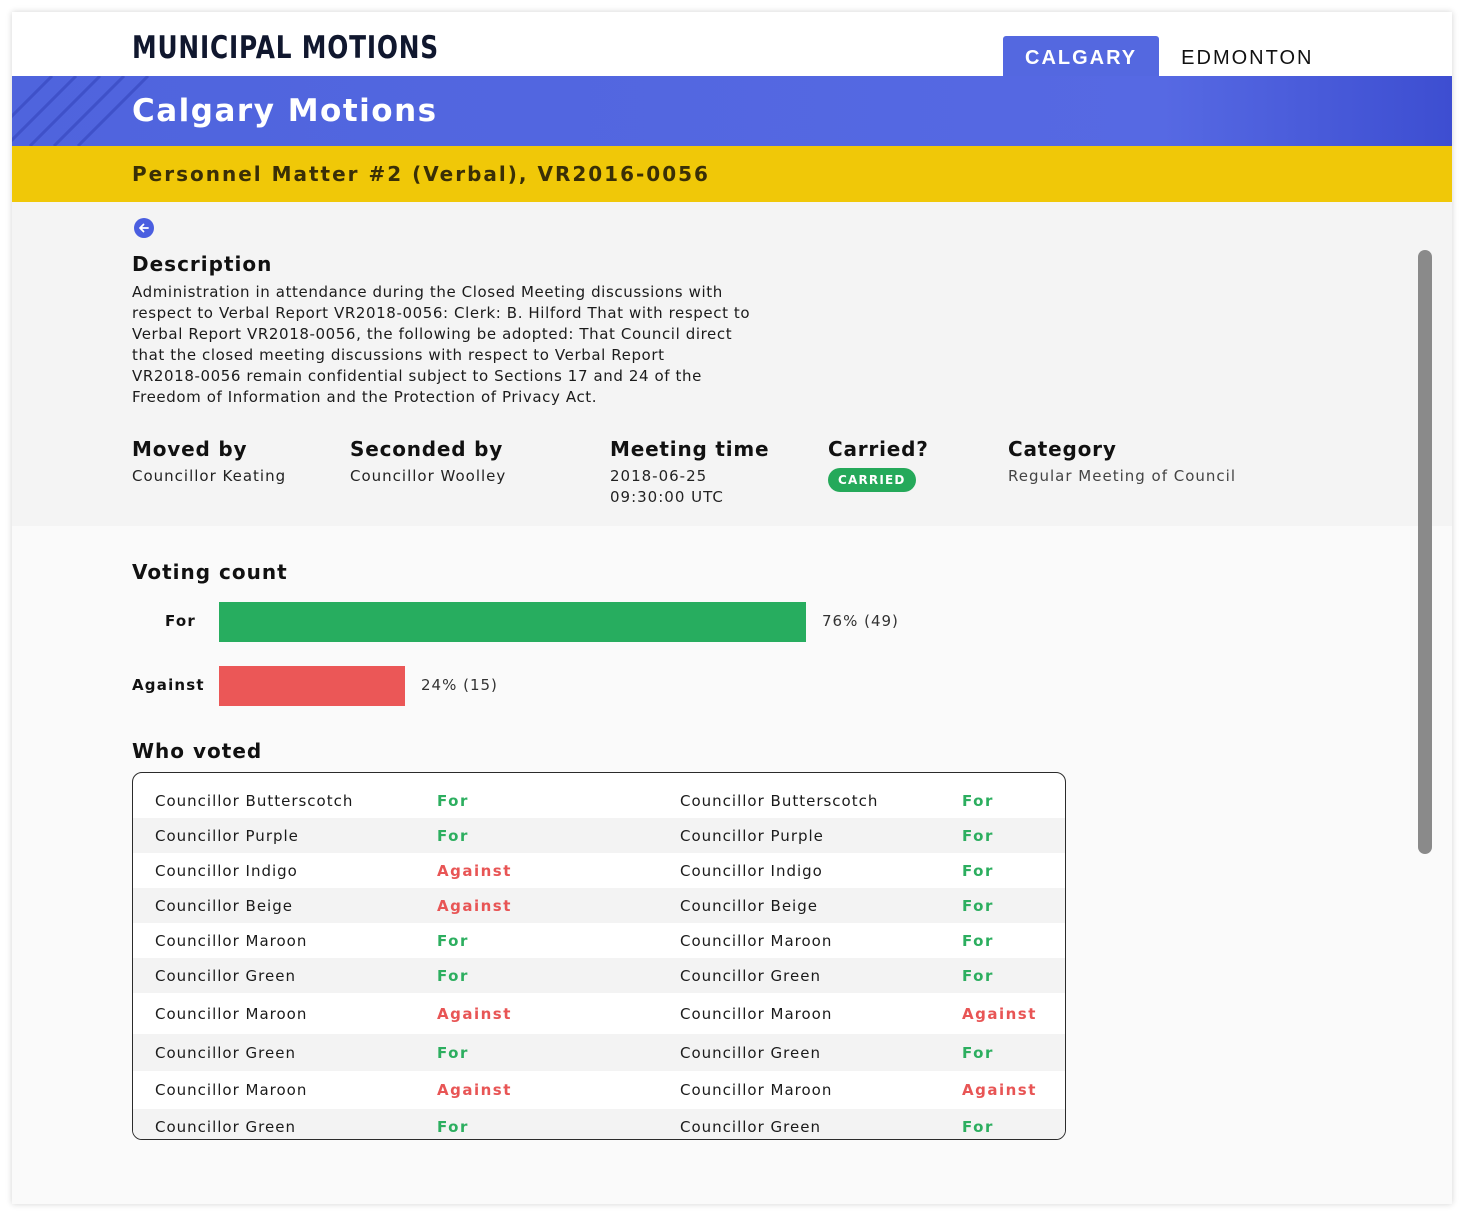 This screenshot has height=1216, width=1464. What do you see at coordinates (599, 940) in the screenshot?
I see `table-row: Councillor Maroon For Councillor Maroon For` at bounding box center [599, 940].